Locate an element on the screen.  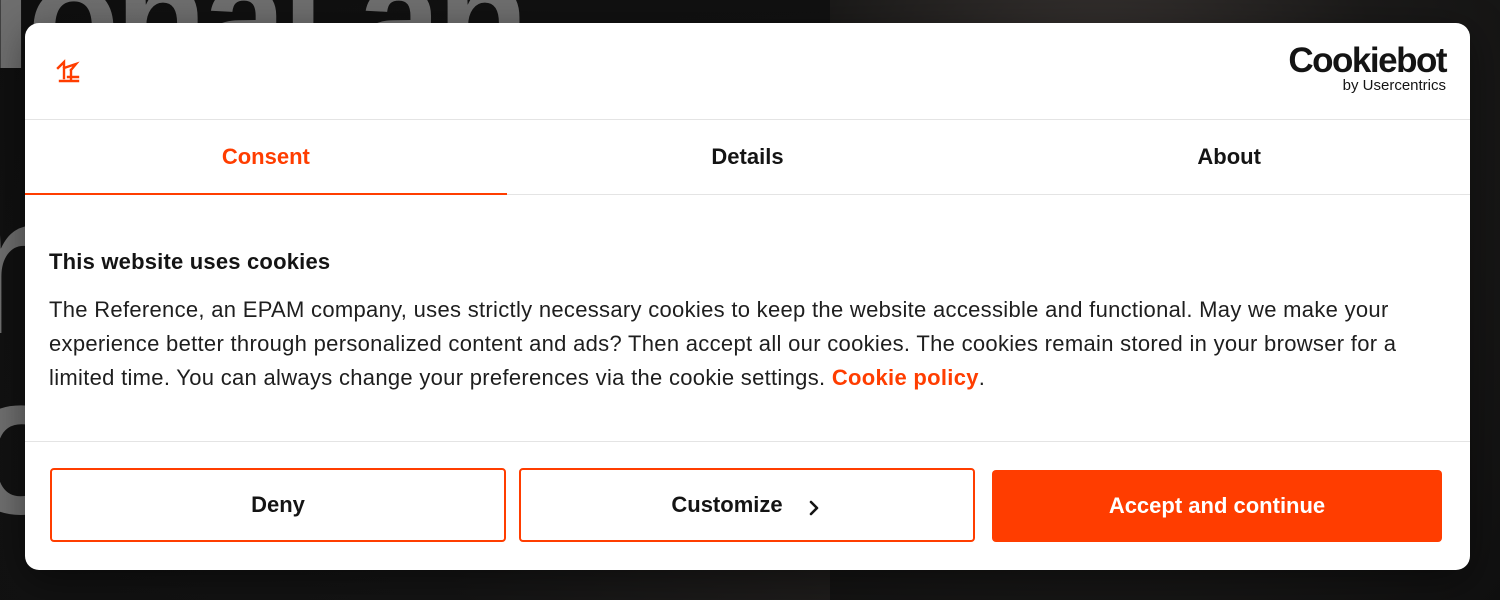
chevron-right-icon is located at coordinates (813, 508).